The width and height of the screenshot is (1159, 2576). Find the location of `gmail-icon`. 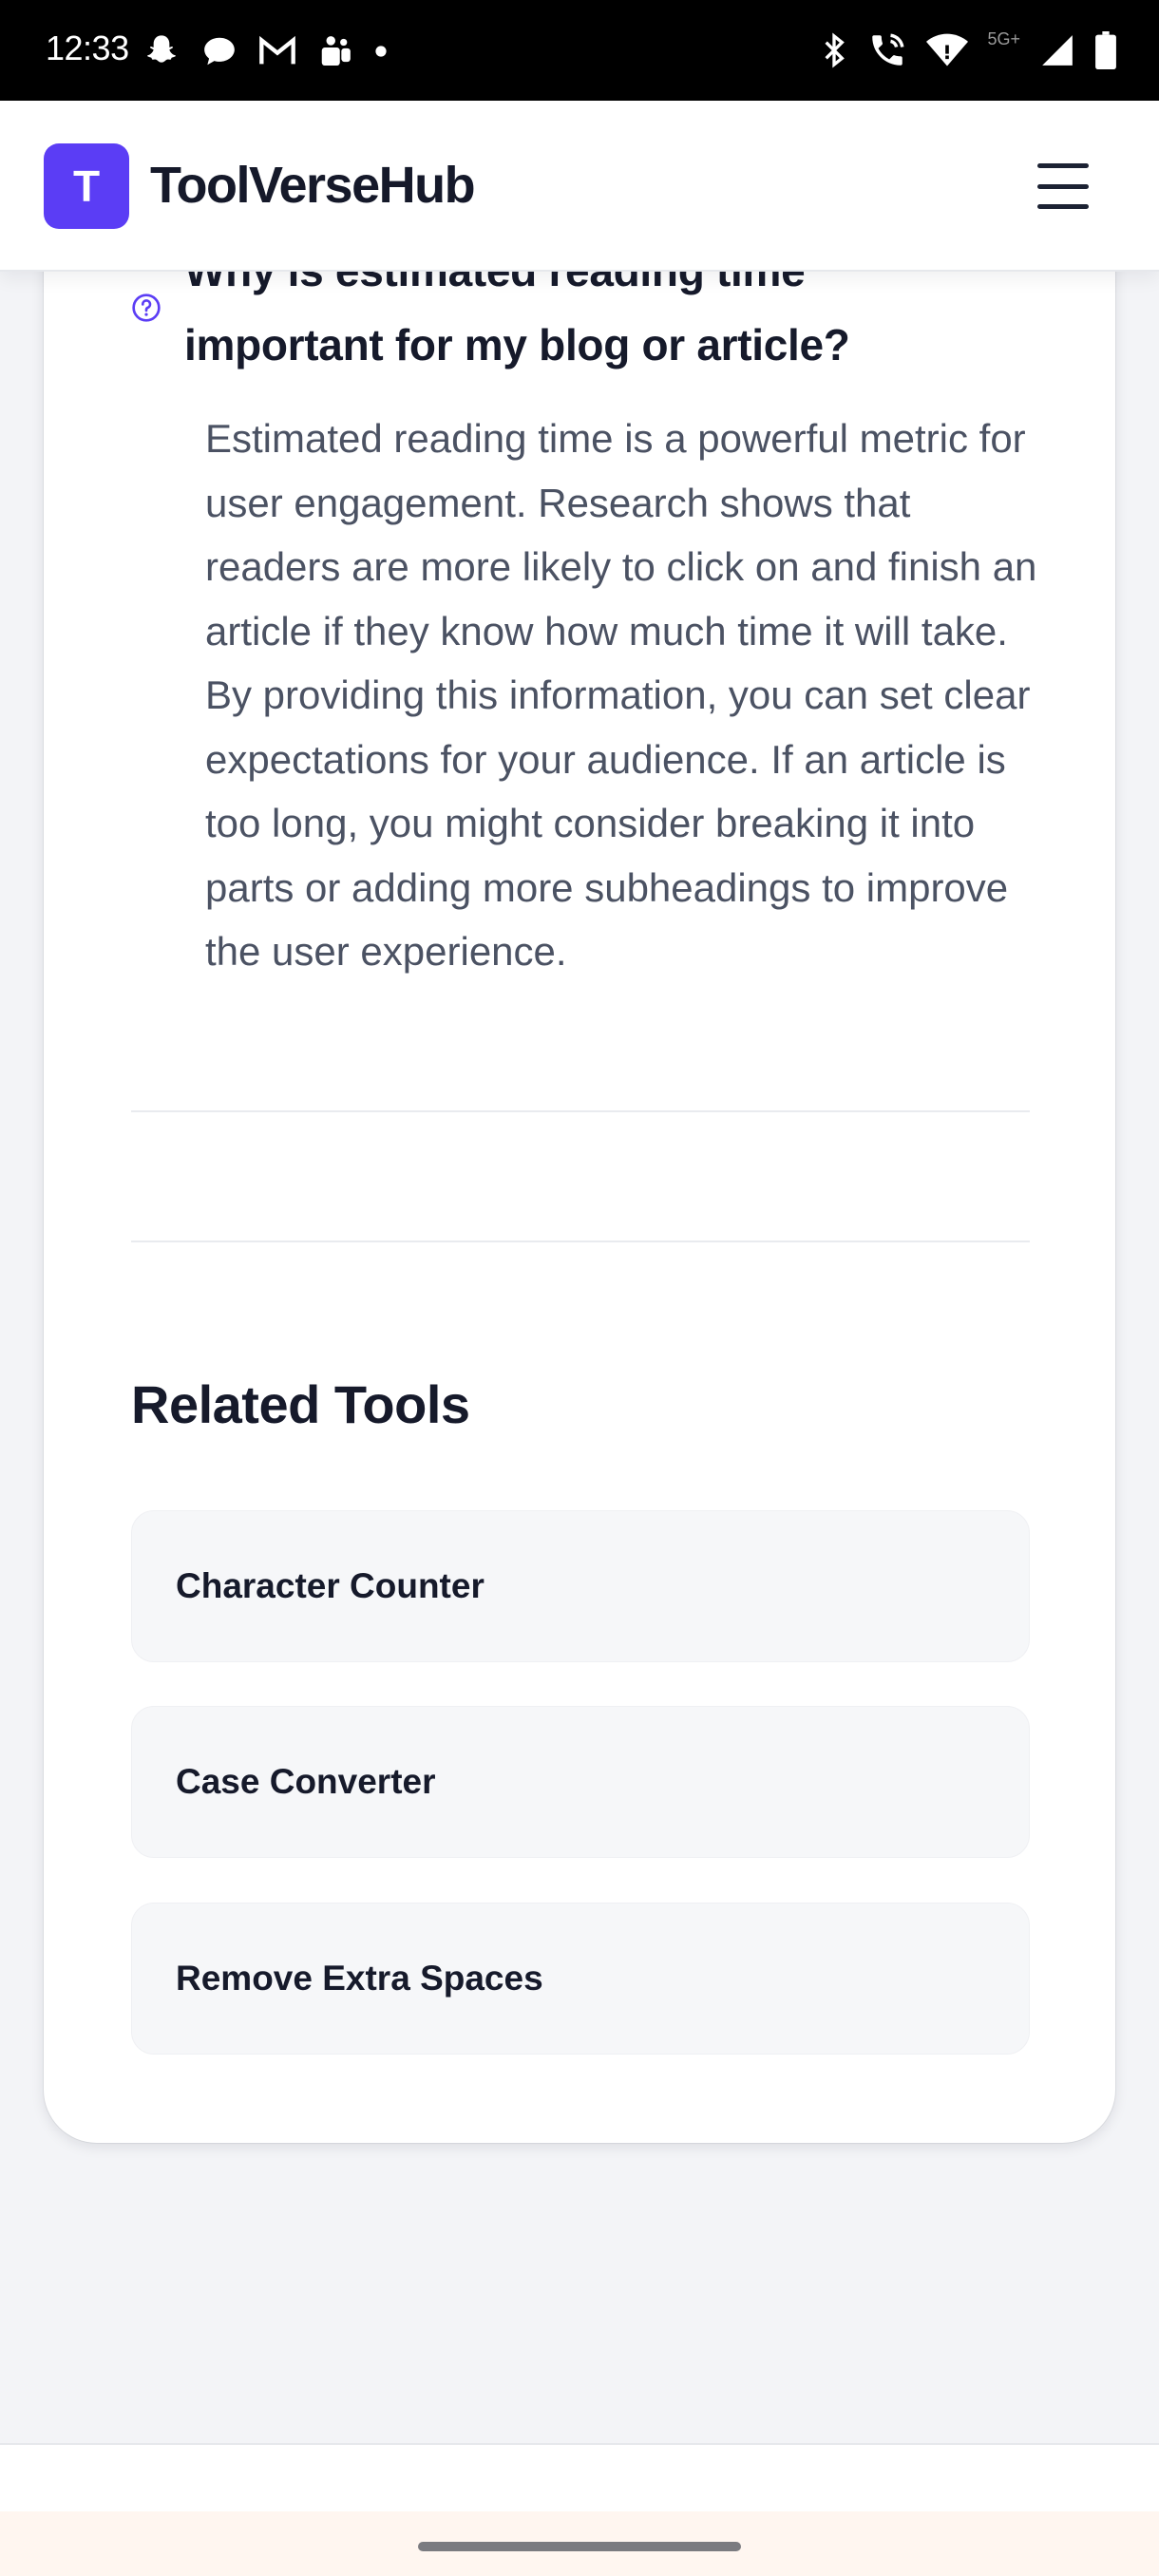

gmail-icon is located at coordinates (277, 51).